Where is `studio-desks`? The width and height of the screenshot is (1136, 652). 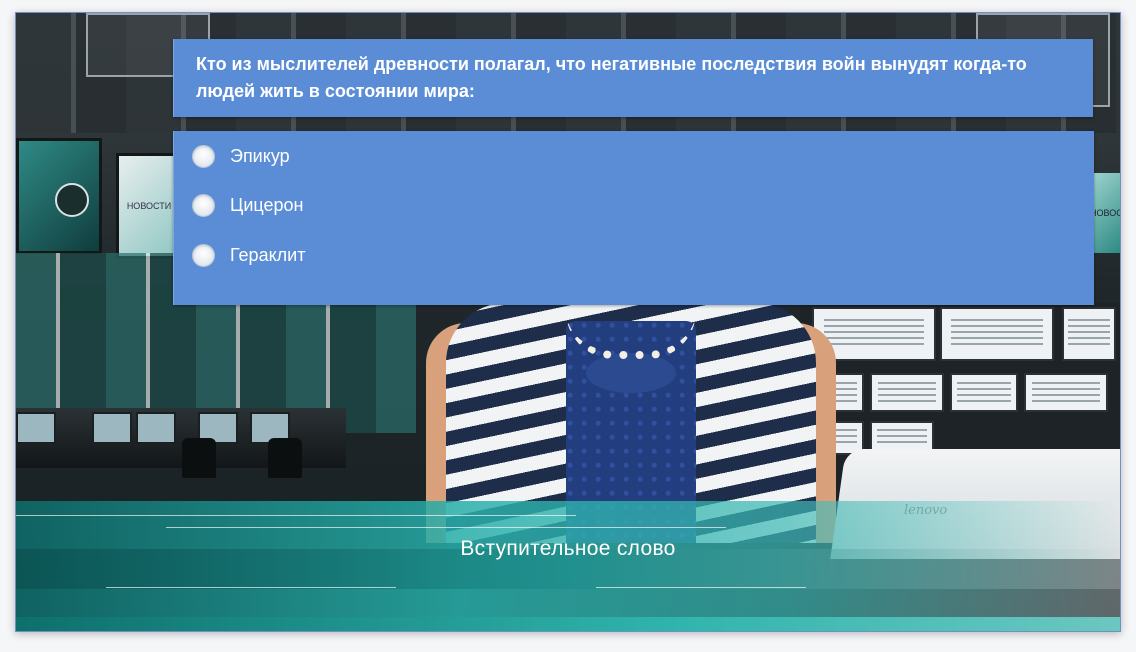
studio-desks is located at coordinates (181, 443).